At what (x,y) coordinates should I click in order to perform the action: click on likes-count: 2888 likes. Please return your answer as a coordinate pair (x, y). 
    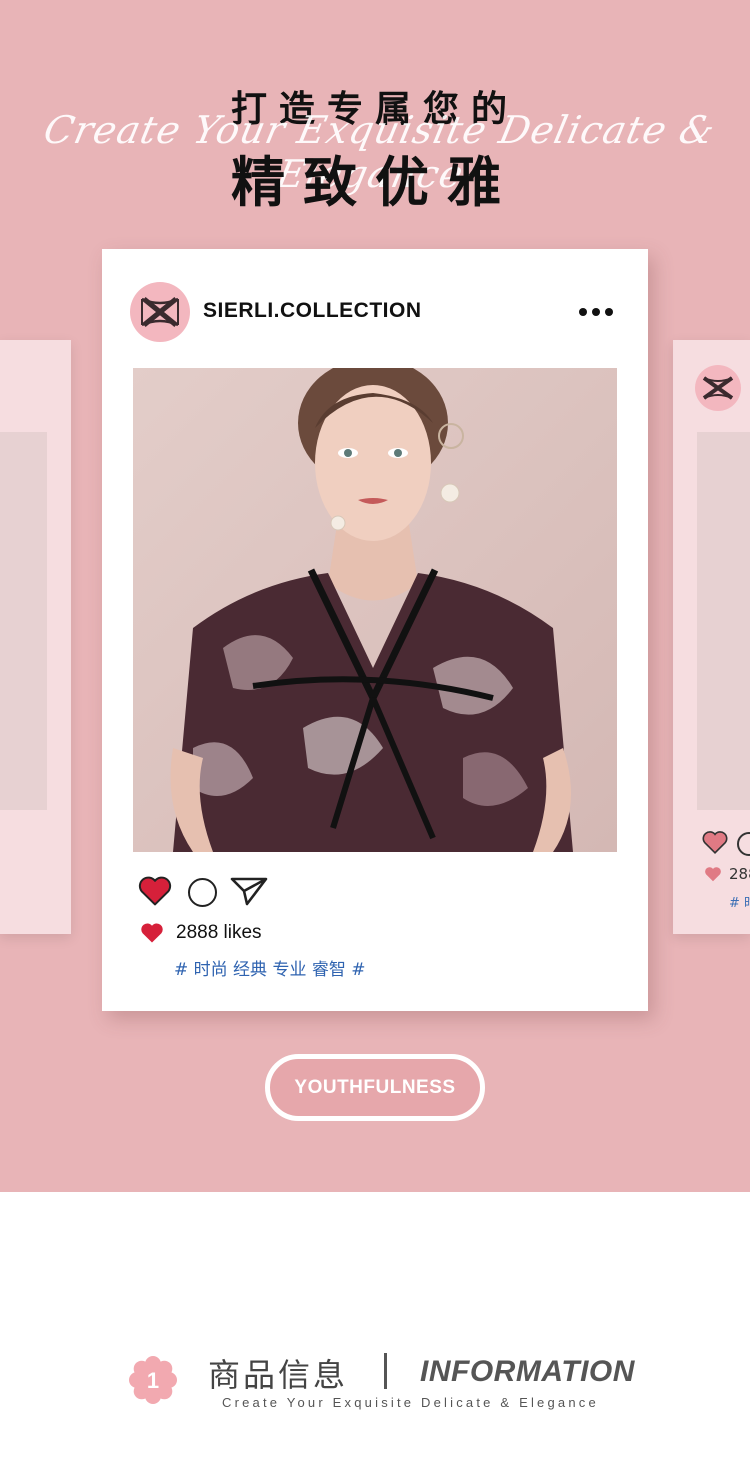
    Looking at the image, I should click on (219, 933).